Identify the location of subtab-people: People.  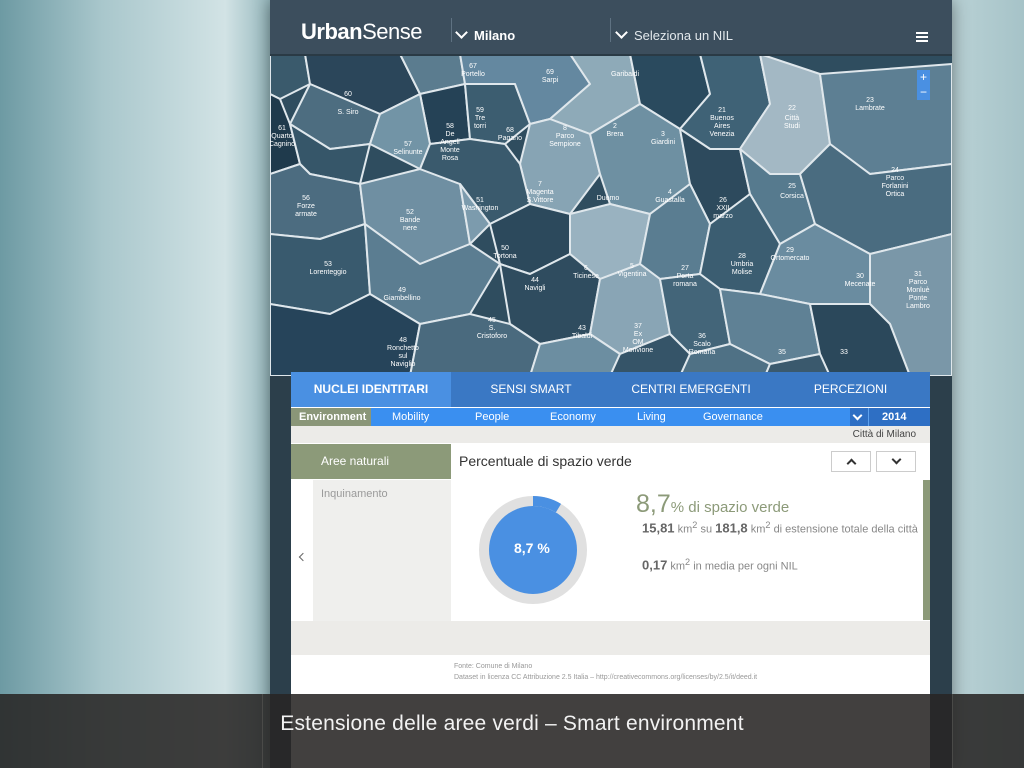
(492, 417).